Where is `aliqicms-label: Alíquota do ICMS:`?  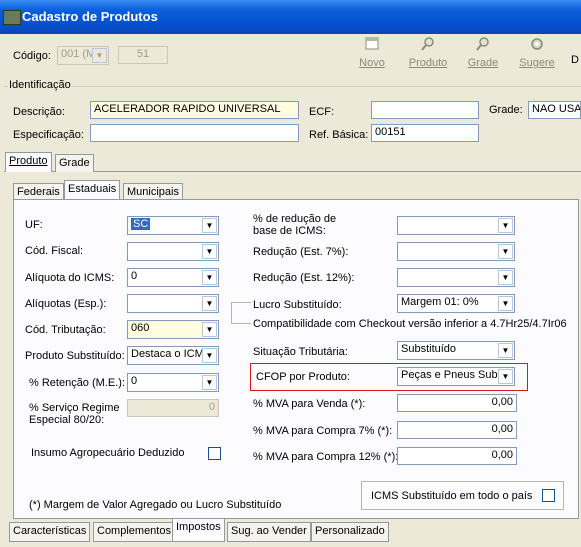
aliqicms-label: Alíquota do ICMS: is located at coordinates (70, 278).